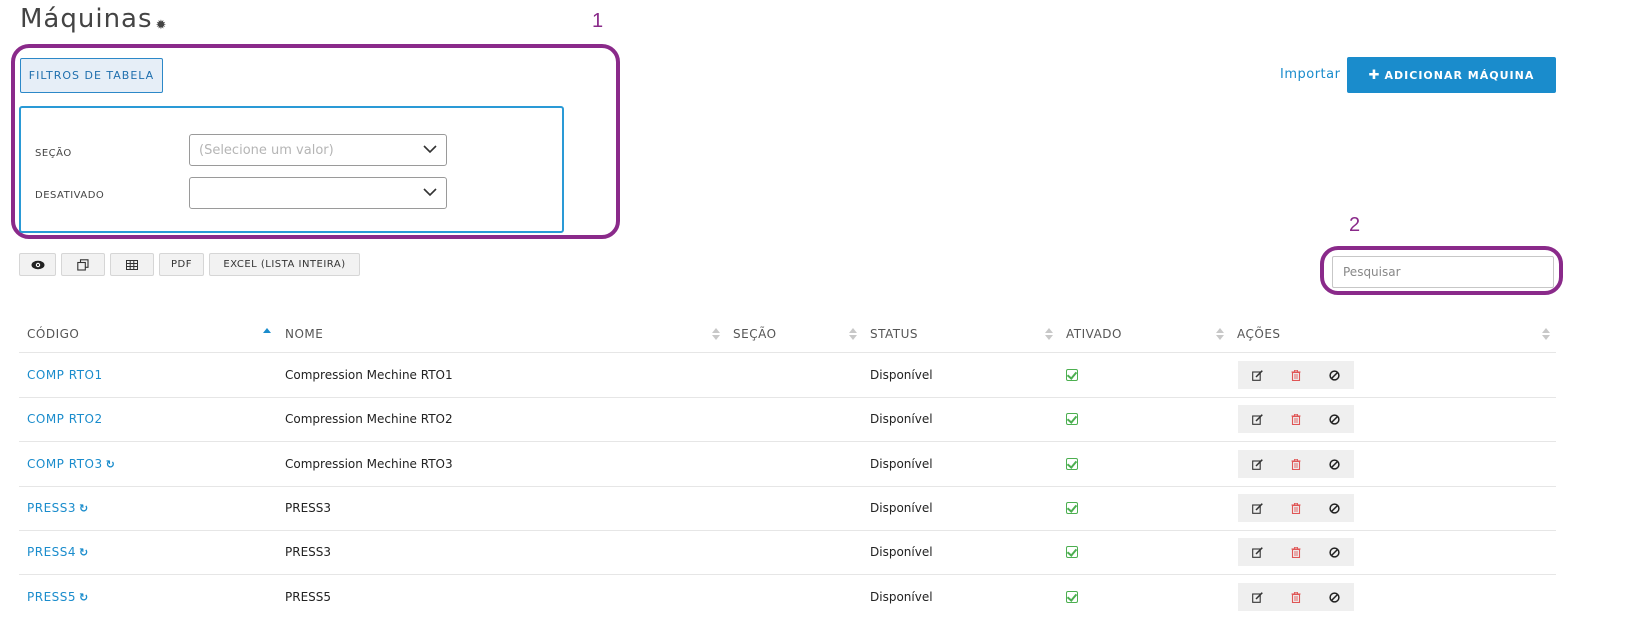 The width and height of the screenshot is (1625, 639). Describe the element at coordinates (93, 19) in the screenshot. I see `page-title: Máquinas ✹` at that location.